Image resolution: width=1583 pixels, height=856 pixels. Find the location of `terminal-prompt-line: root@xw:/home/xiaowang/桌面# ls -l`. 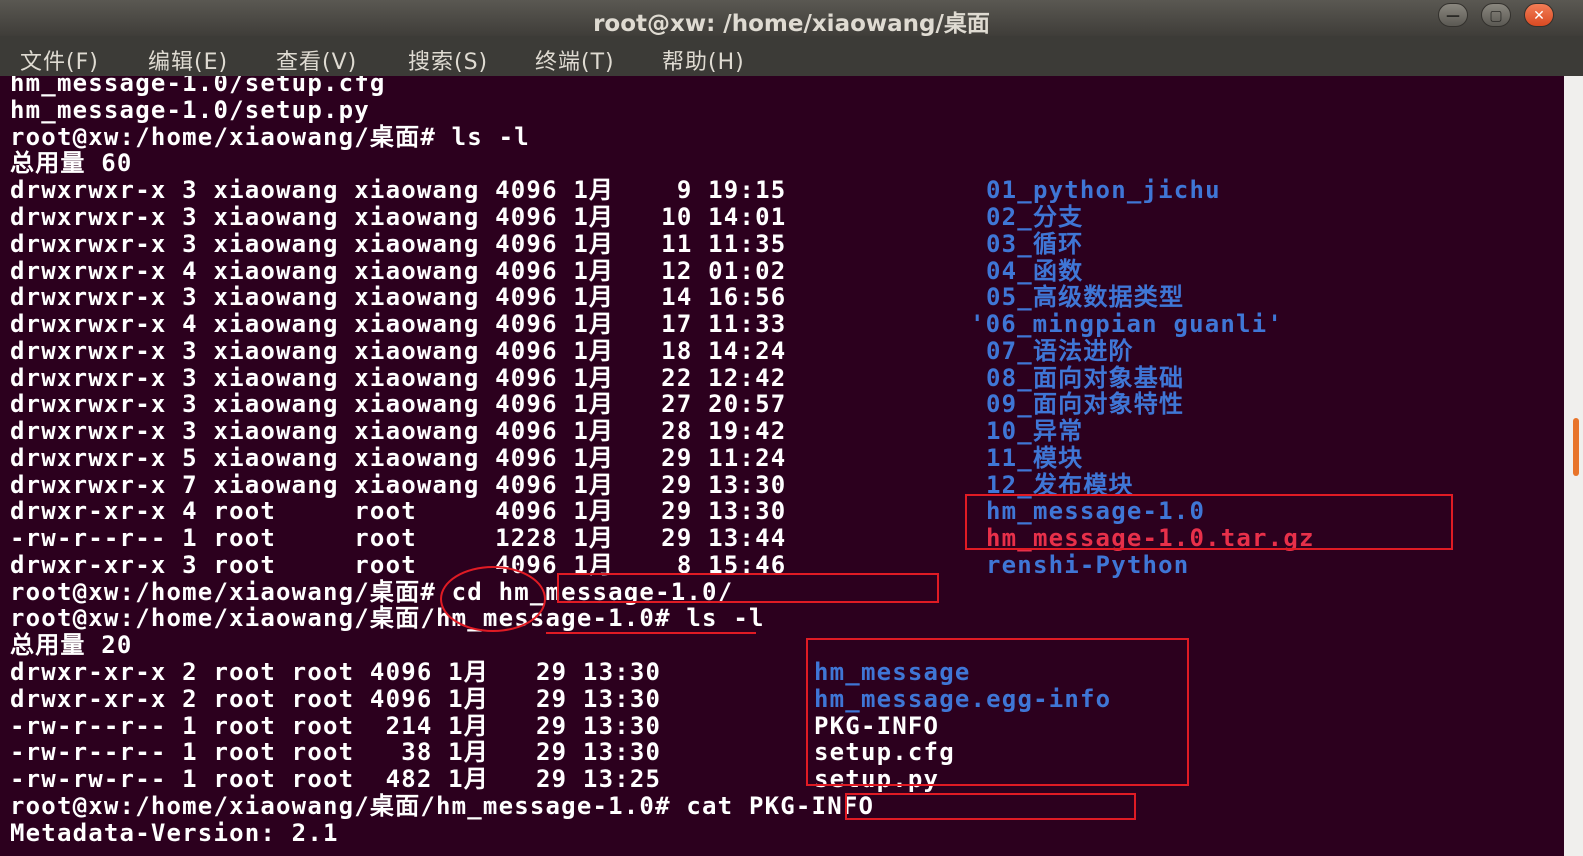

terminal-prompt-line: root@xw:/home/xiaowang/桌面# ls -l is located at coordinates (270, 137).